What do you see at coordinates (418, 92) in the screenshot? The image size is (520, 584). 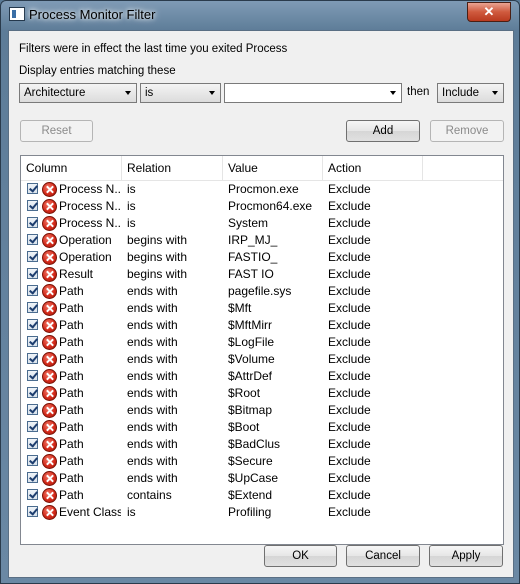 I see `then-label: then` at bounding box center [418, 92].